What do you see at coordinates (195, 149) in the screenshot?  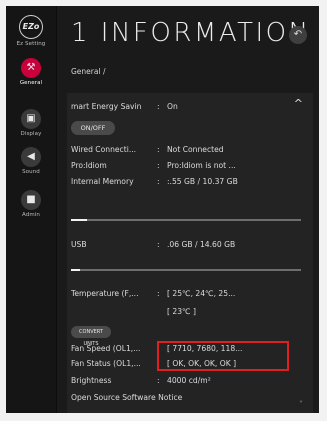 I see `wired-connection-value: Not Connected` at bounding box center [195, 149].